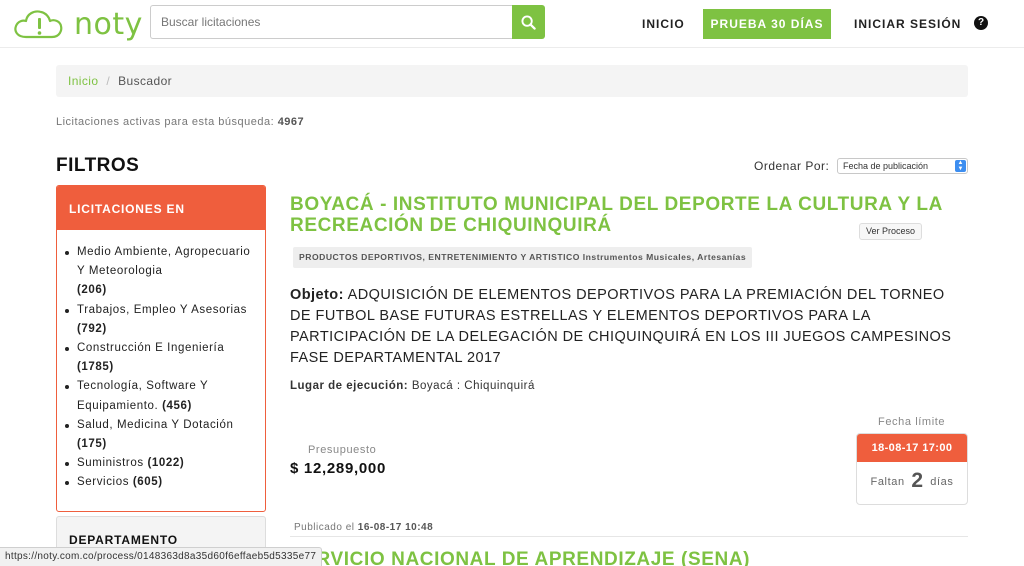 Image resolution: width=1024 pixels, height=566 pixels. I want to click on help-icon: ?, so click(981, 23).